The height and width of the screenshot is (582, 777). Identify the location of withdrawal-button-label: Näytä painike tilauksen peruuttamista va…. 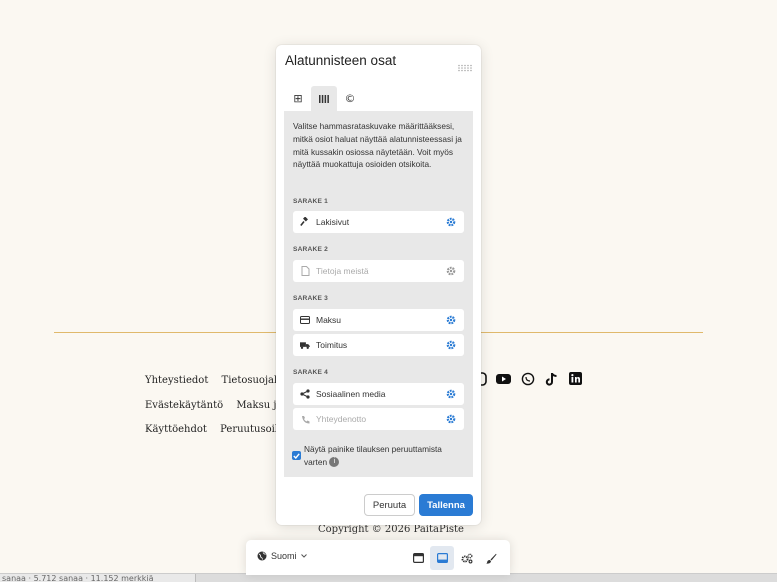
(384, 455).